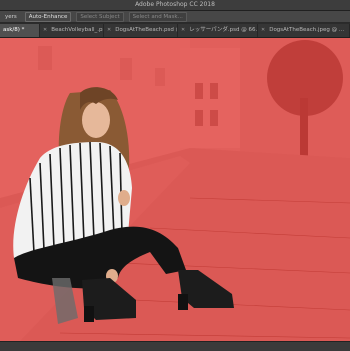 The width and height of the screenshot is (350, 351). I want to click on tab-label: ask/8) *, so click(14, 30).